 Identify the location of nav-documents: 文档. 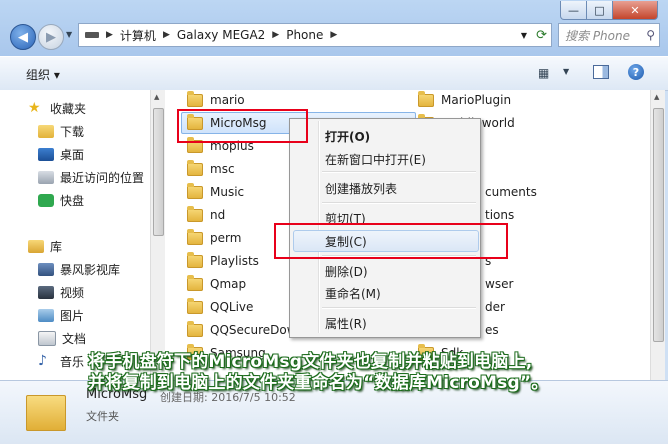
(62, 338).